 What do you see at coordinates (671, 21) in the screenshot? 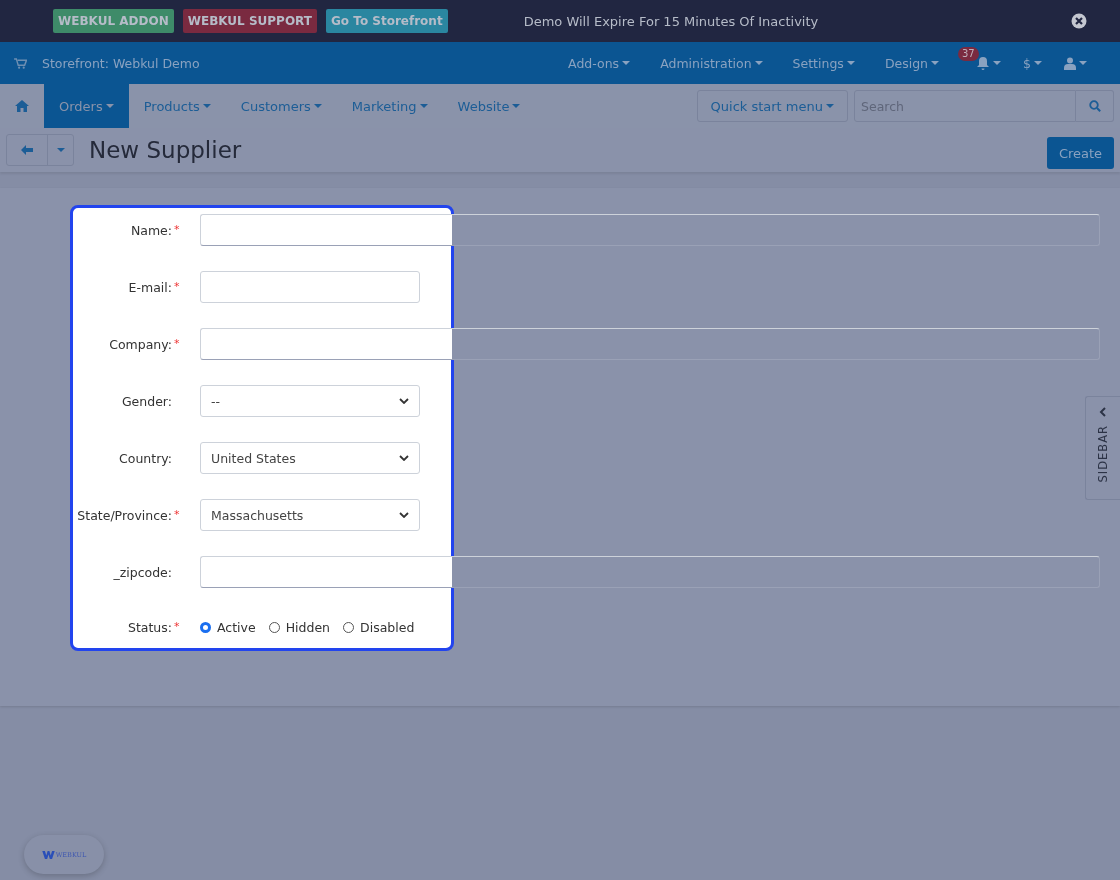
I see `expiry-notice: Demo Will Expire For 15 Minutes Of Inactivity` at bounding box center [671, 21].